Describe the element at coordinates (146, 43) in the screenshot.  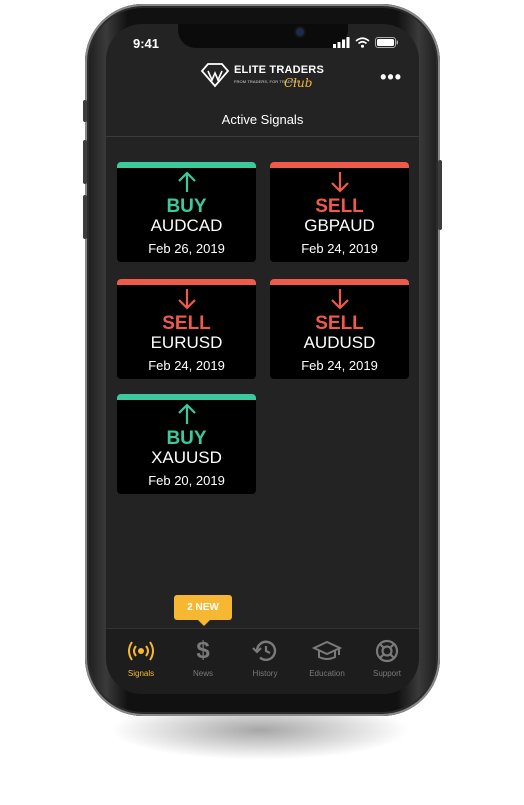
I see `status-time: 9:41` at that location.